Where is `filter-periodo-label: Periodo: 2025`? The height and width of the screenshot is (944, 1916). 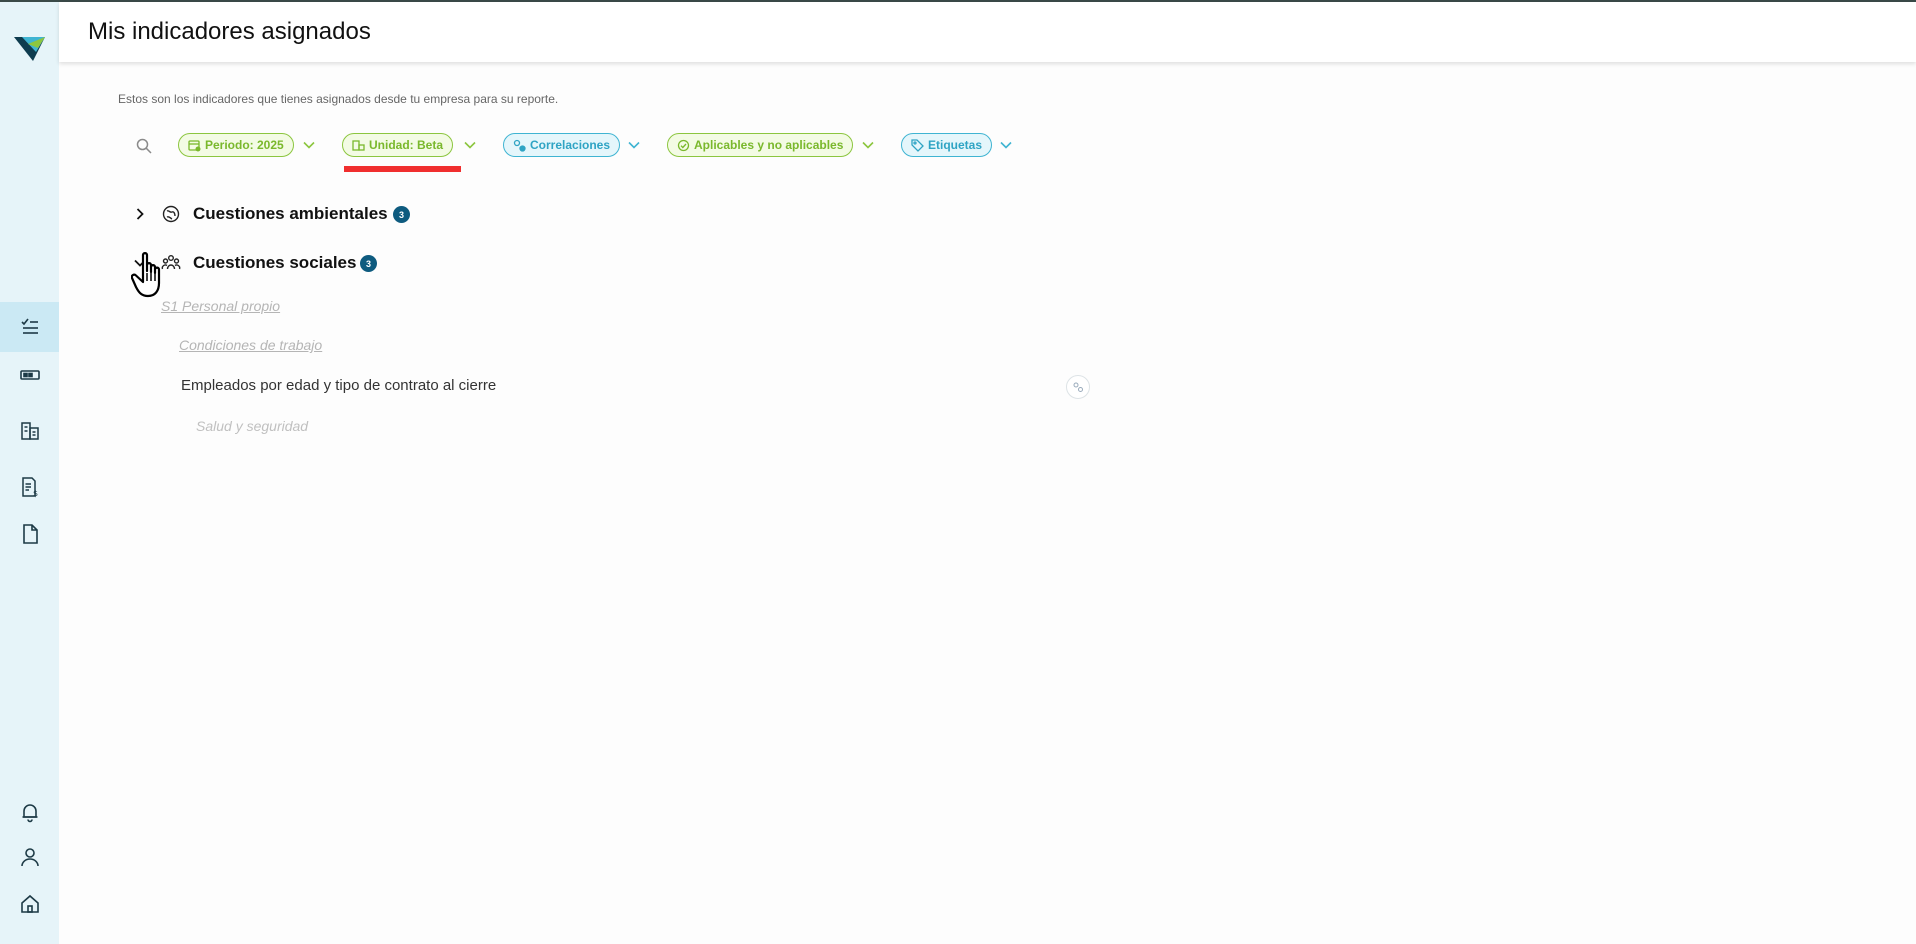
filter-periodo-label: Periodo: 2025 is located at coordinates (244, 145).